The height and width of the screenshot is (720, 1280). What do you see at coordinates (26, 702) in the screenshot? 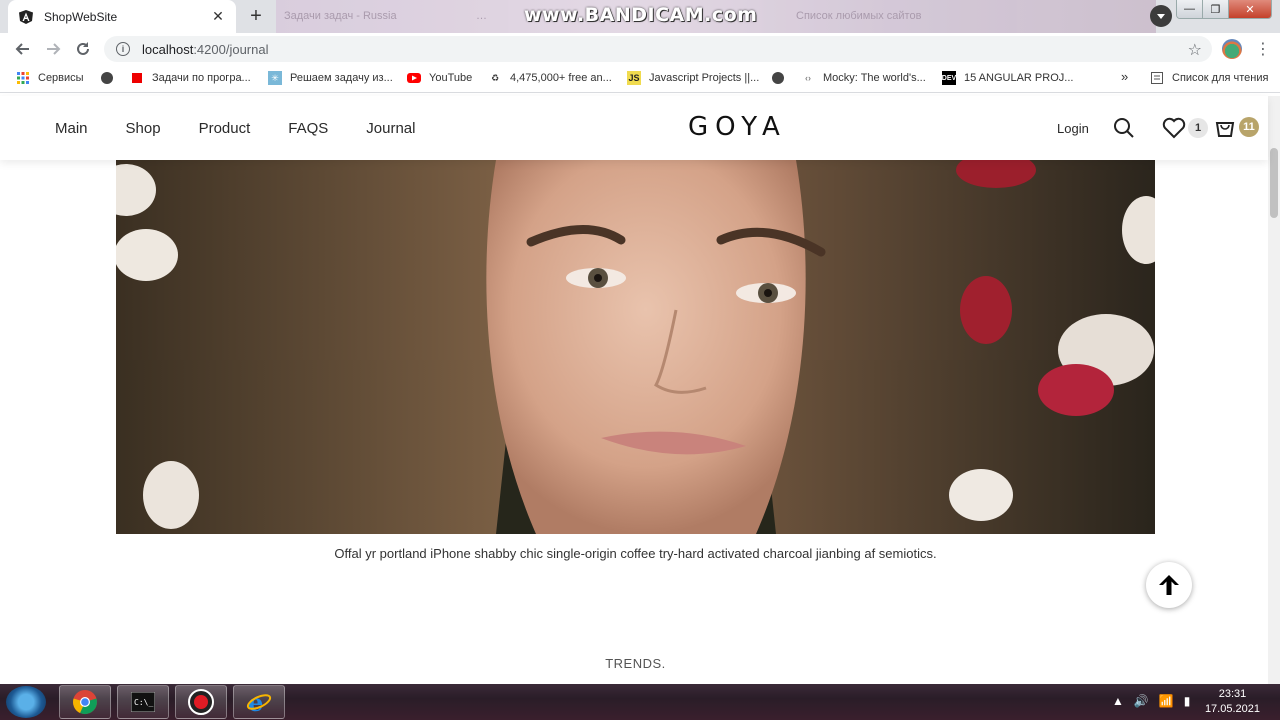
I see `start-button` at bounding box center [26, 702].